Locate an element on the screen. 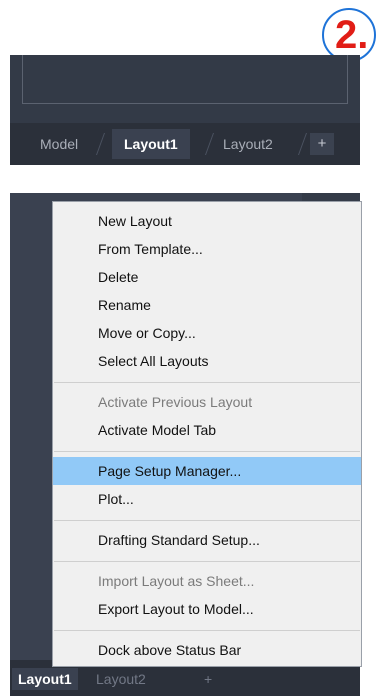  menu-item-new-layout: New Layout is located at coordinates (207, 221).